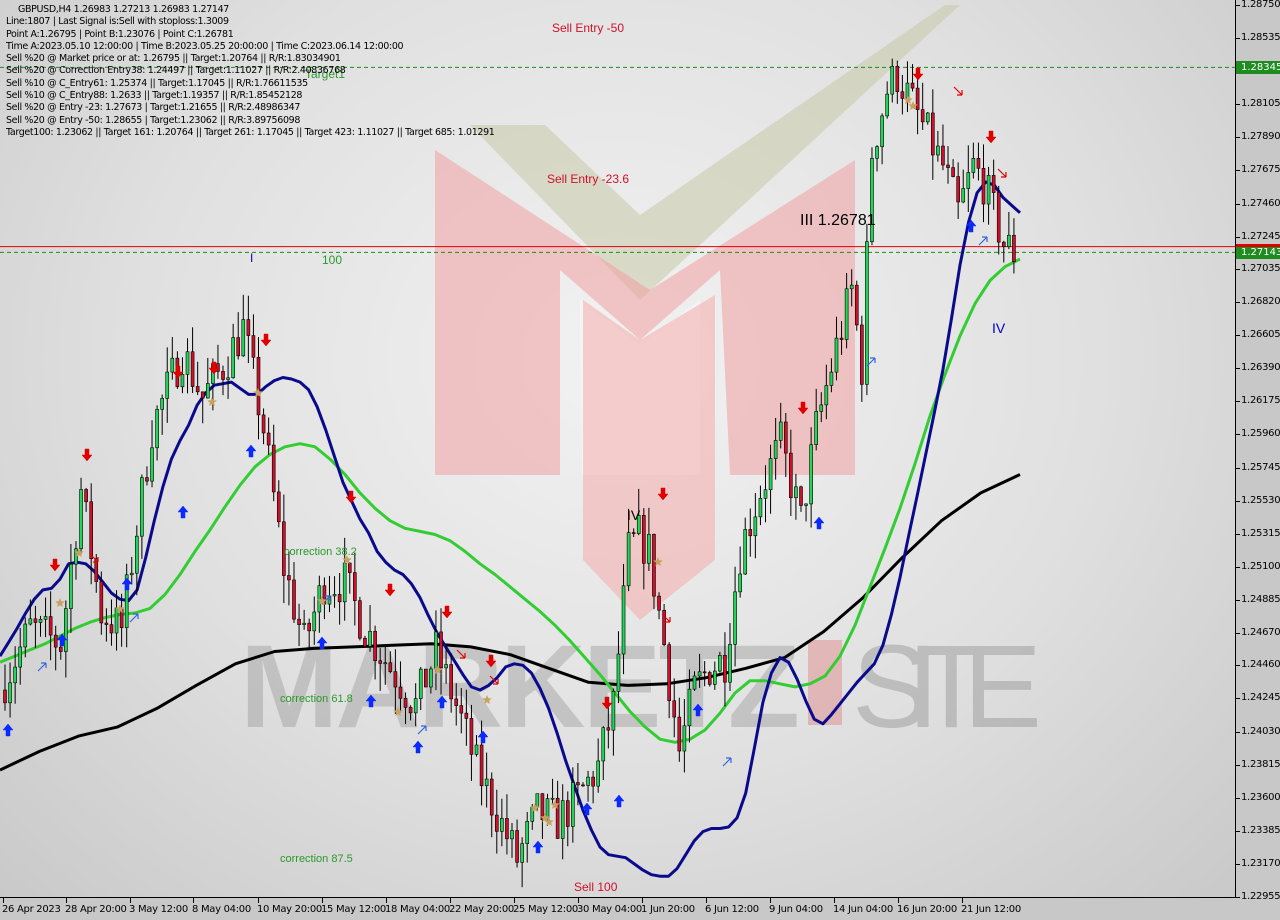 The image size is (1280, 920). What do you see at coordinates (289, 909) in the screenshot?
I see `time-tick-label: 10 May 20:00` at bounding box center [289, 909].